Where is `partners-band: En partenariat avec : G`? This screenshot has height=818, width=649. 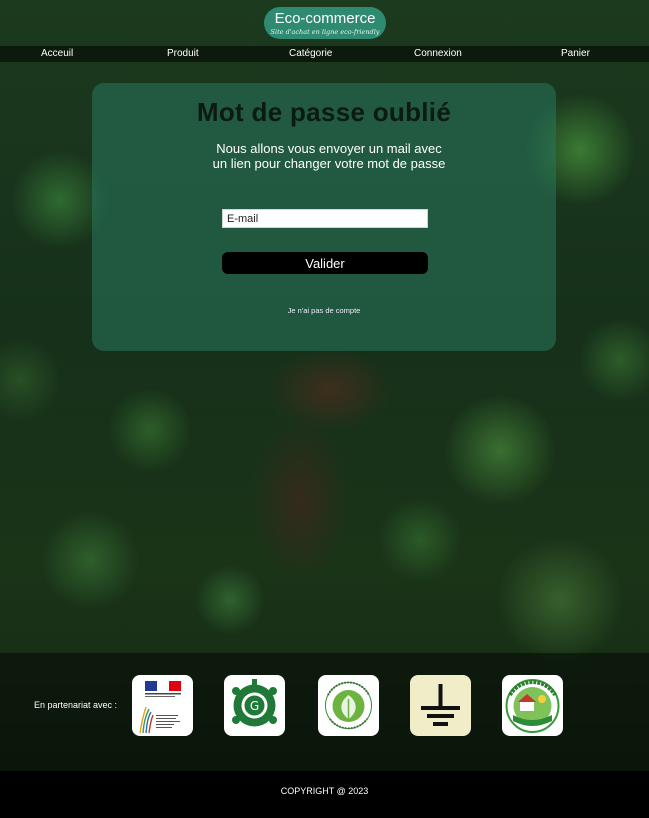 partners-band: En partenariat avec : G is located at coordinates (324, 712).